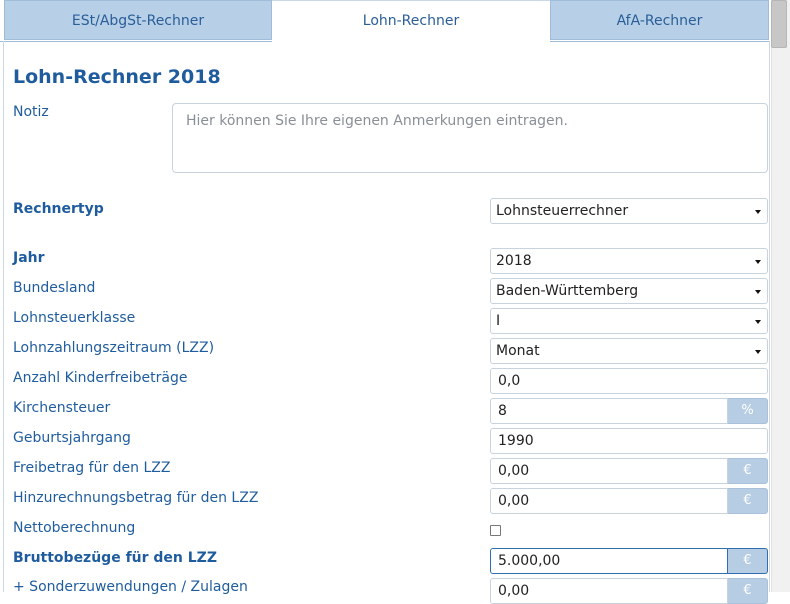 The image size is (790, 604). What do you see at coordinates (518, 351) in the screenshot?
I see `lzz-value: Monat` at bounding box center [518, 351].